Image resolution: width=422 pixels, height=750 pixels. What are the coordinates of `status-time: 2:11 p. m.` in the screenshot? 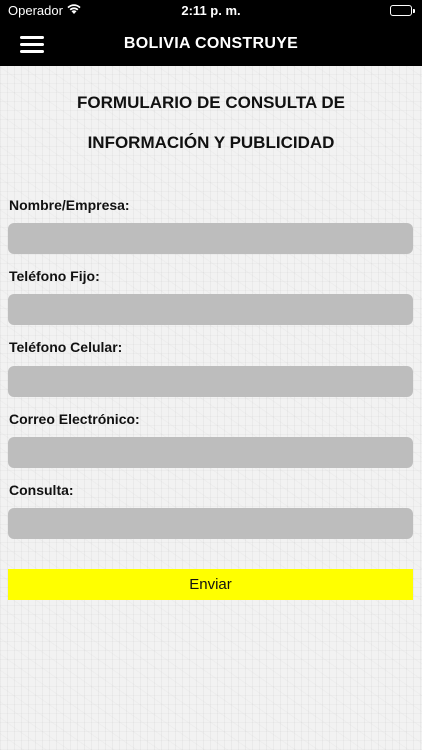 It's located at (211, 10).